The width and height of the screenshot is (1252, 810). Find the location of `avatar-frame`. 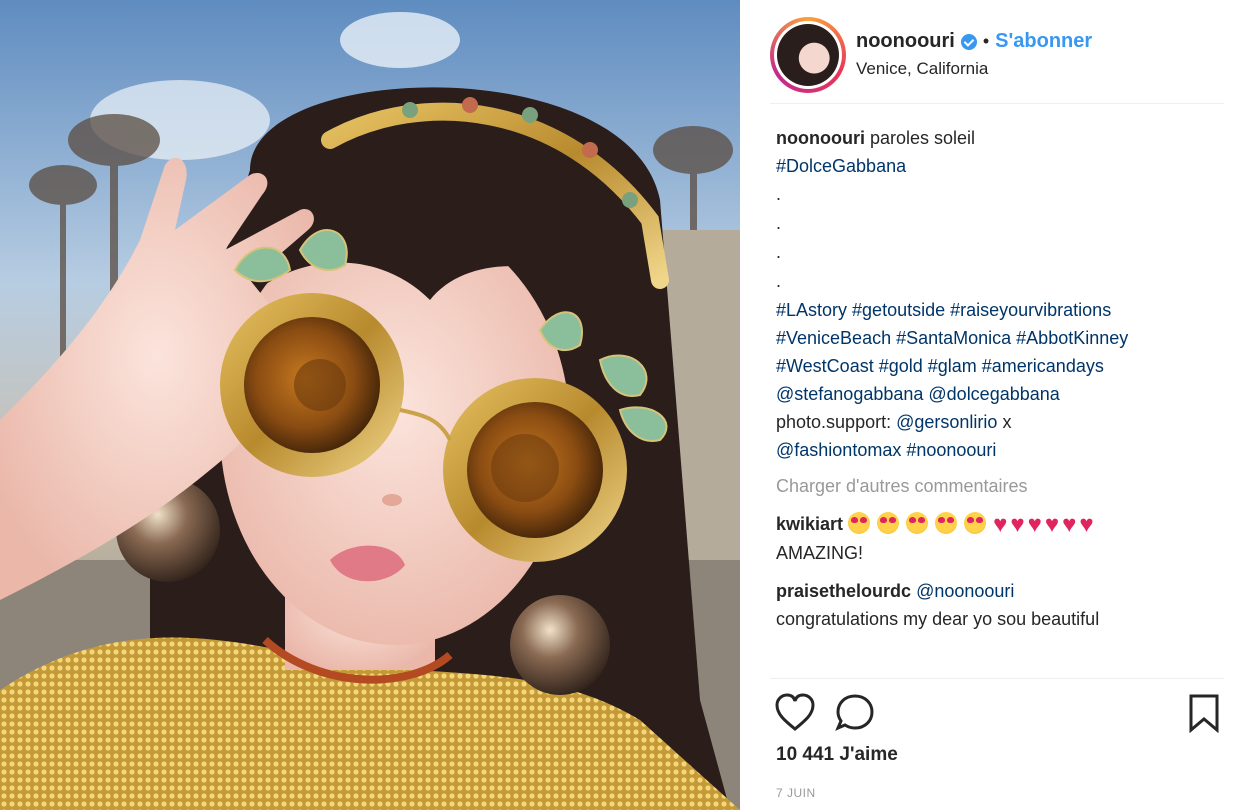

avatar-frame is located at coordinates (808, 54).